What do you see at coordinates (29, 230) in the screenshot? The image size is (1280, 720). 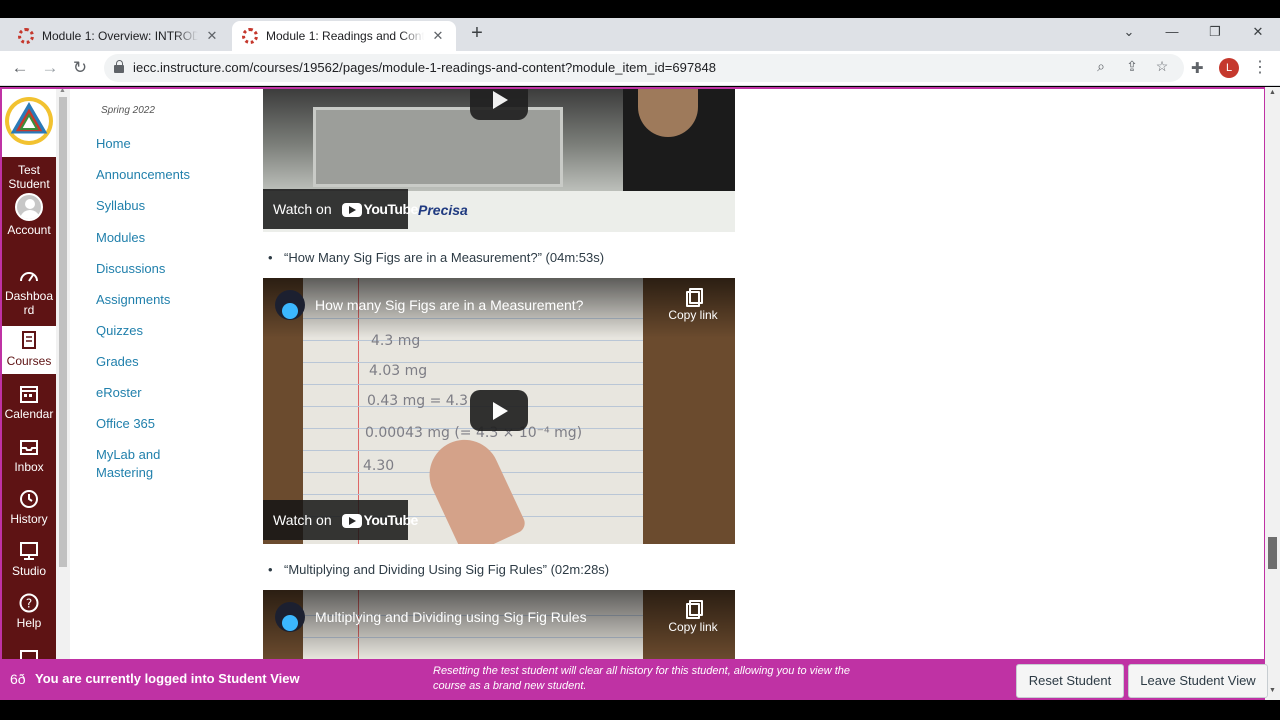 I see `nav-label: Account` at bounding box center [29, 230].